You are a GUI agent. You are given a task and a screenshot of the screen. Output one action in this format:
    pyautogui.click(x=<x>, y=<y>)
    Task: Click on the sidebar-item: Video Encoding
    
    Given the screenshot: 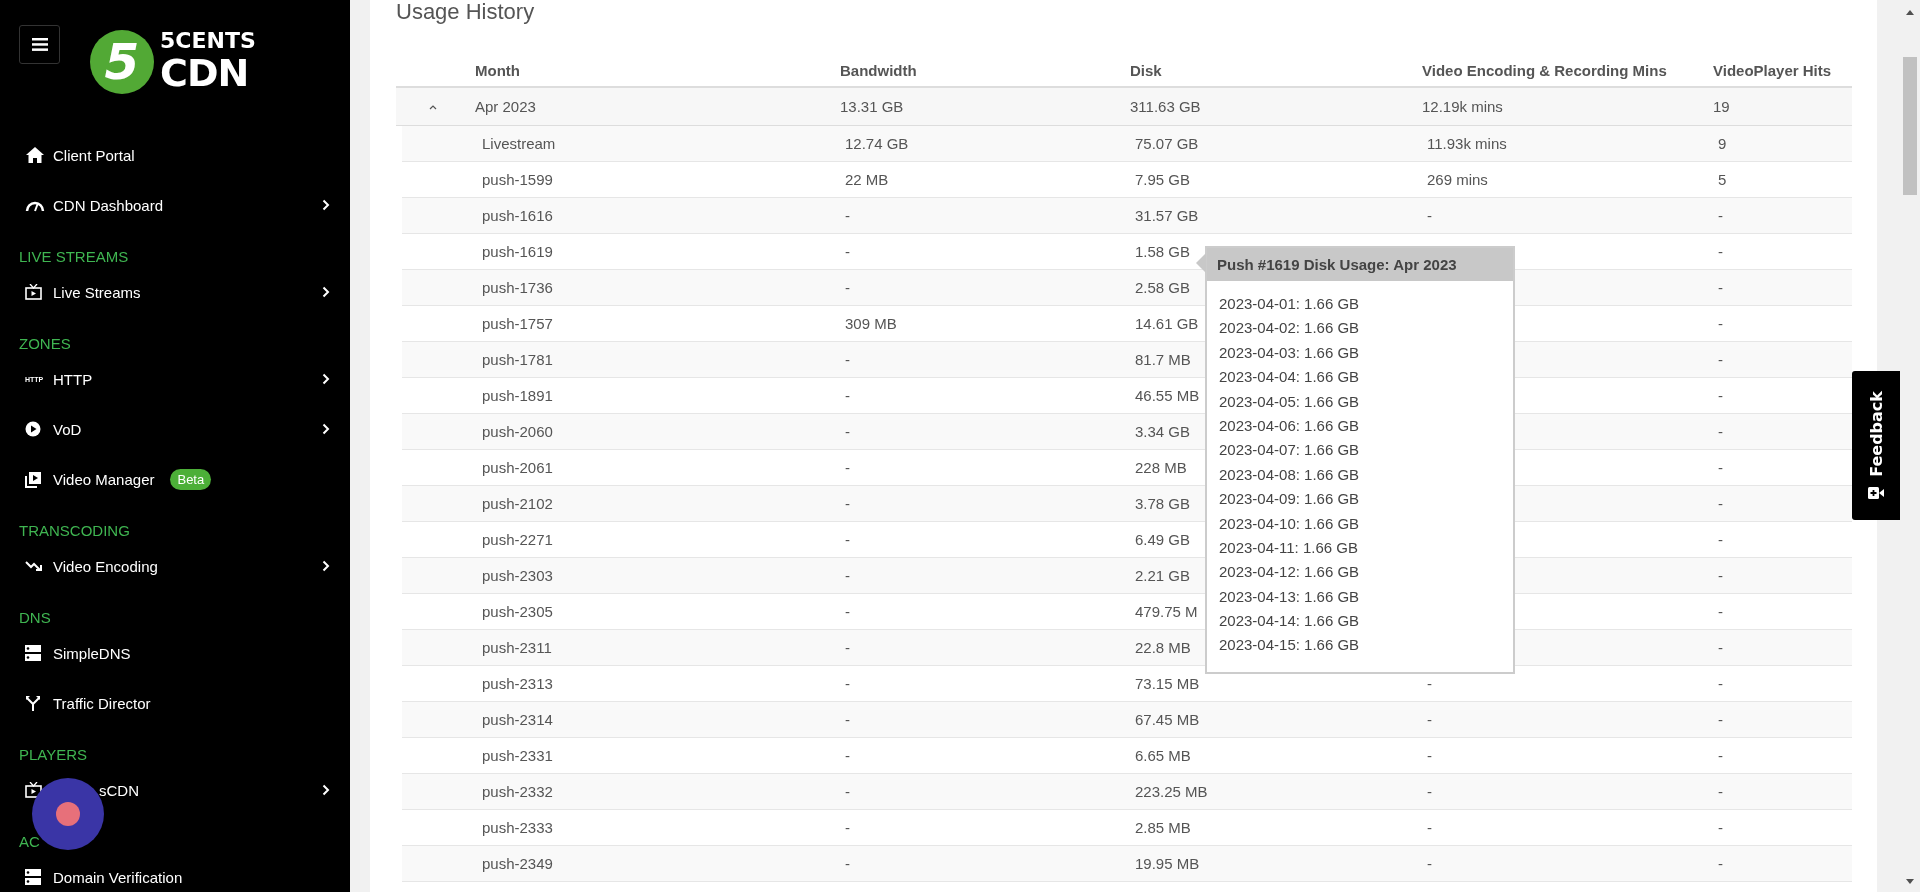 What is the action you would take?
    pyautogui.click(x=175, y=566)
    